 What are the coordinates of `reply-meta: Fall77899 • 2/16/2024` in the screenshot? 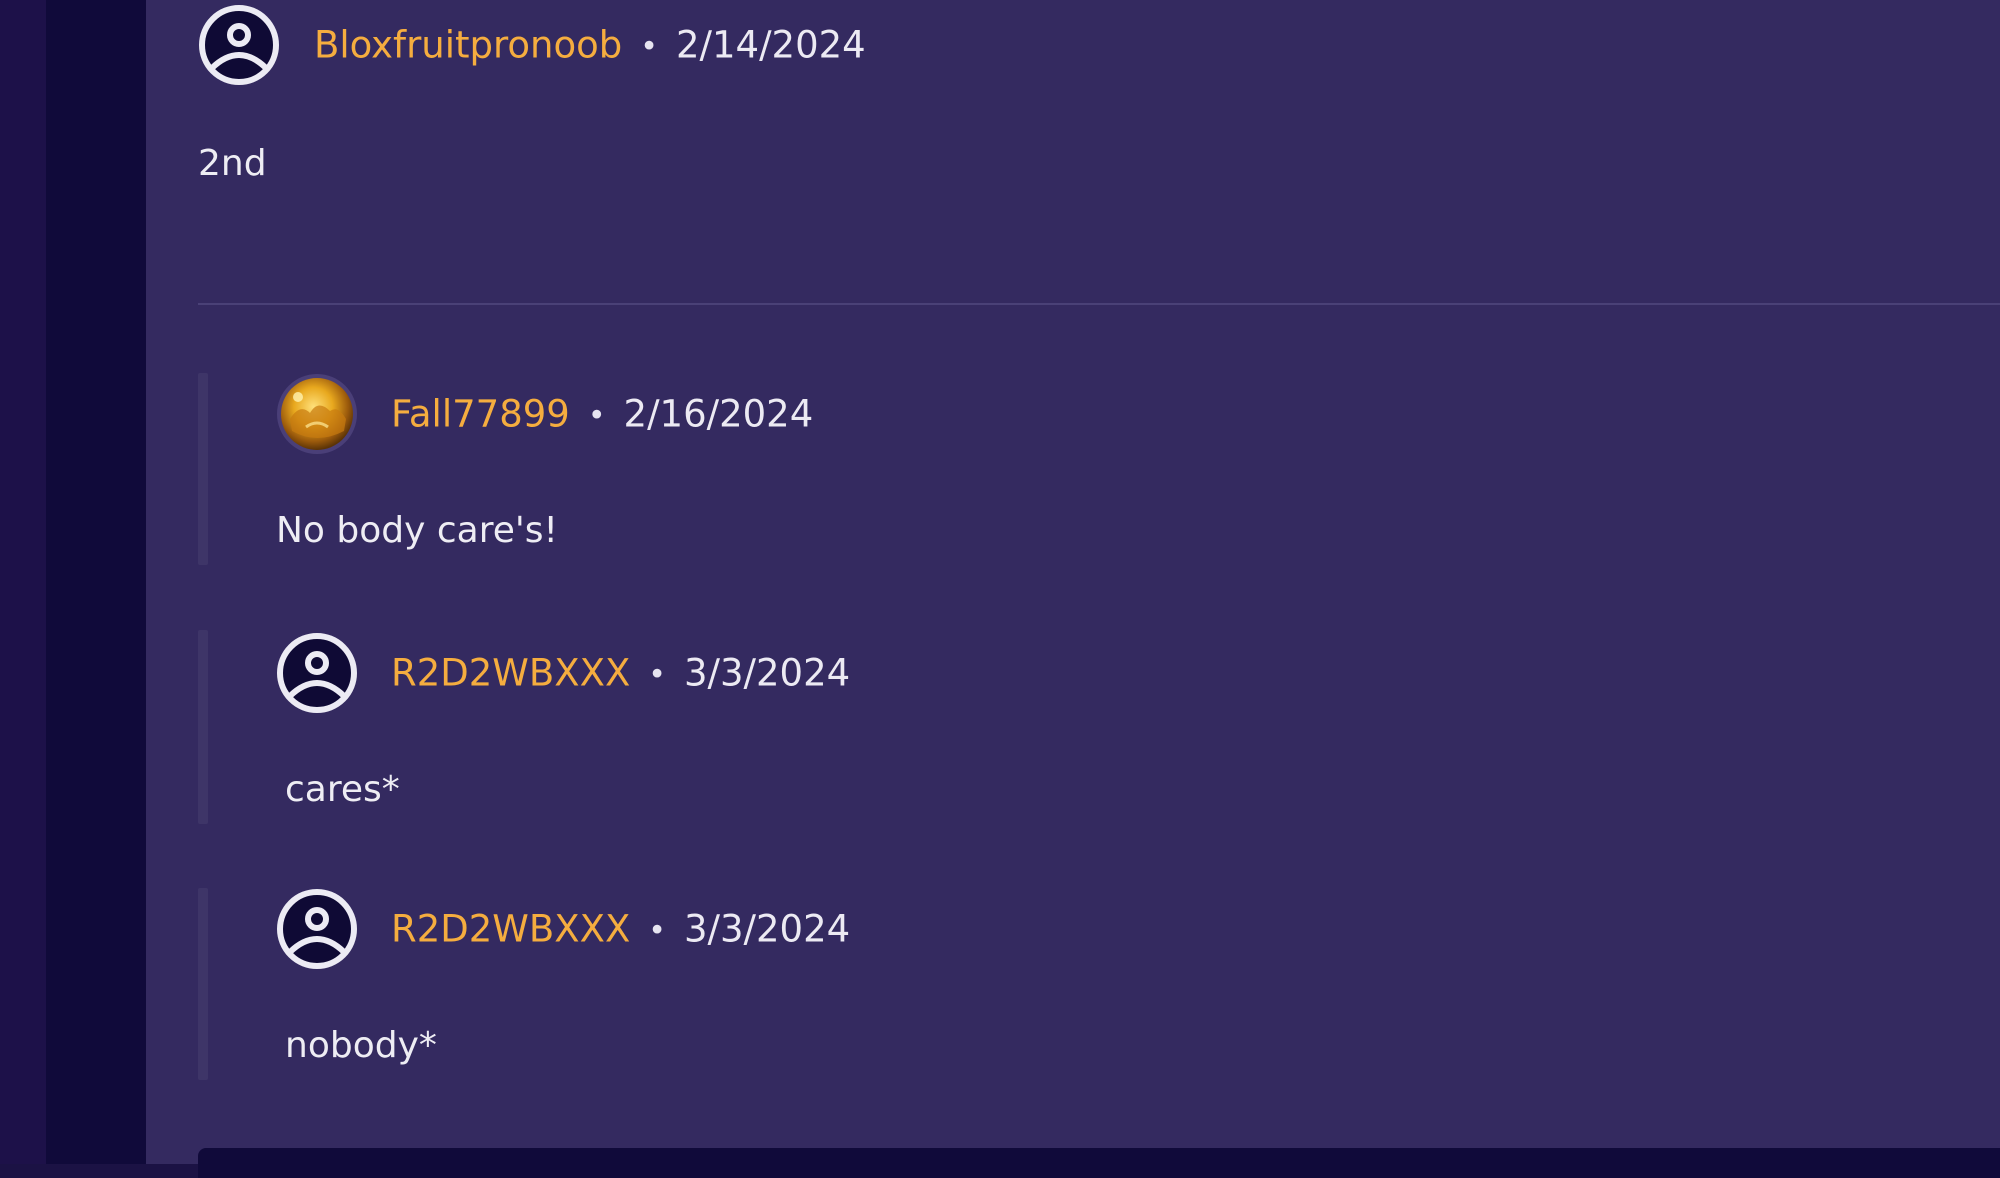 It's located at (602, 414).